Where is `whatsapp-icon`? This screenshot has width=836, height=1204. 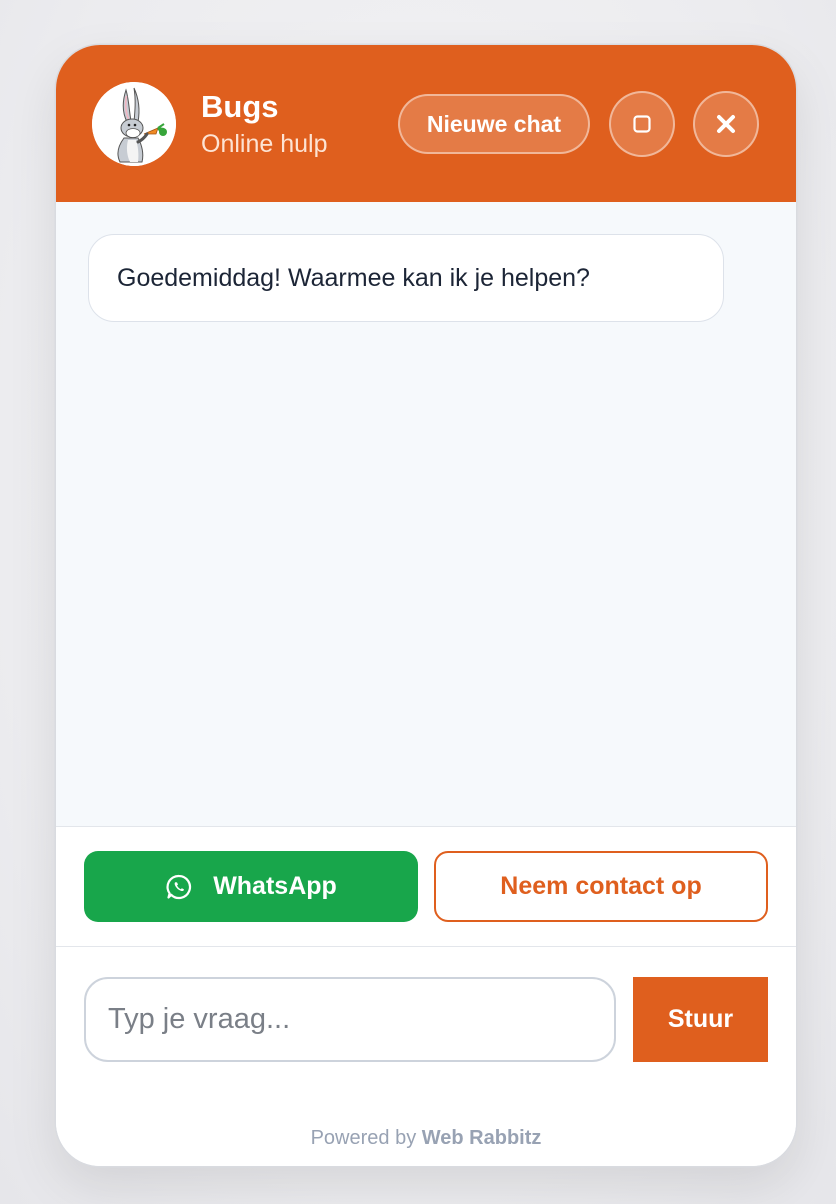 whatsapp-icon is located at coordinates (179, 886).